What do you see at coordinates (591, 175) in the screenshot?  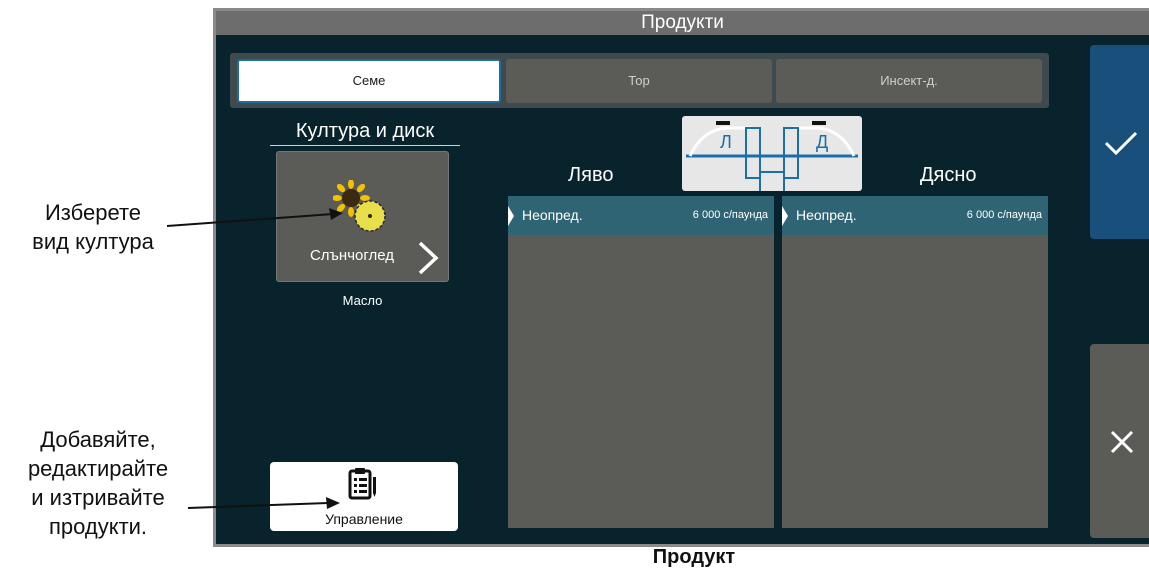 I see `left-heading: Ляво` at bounding box center [591, 175].